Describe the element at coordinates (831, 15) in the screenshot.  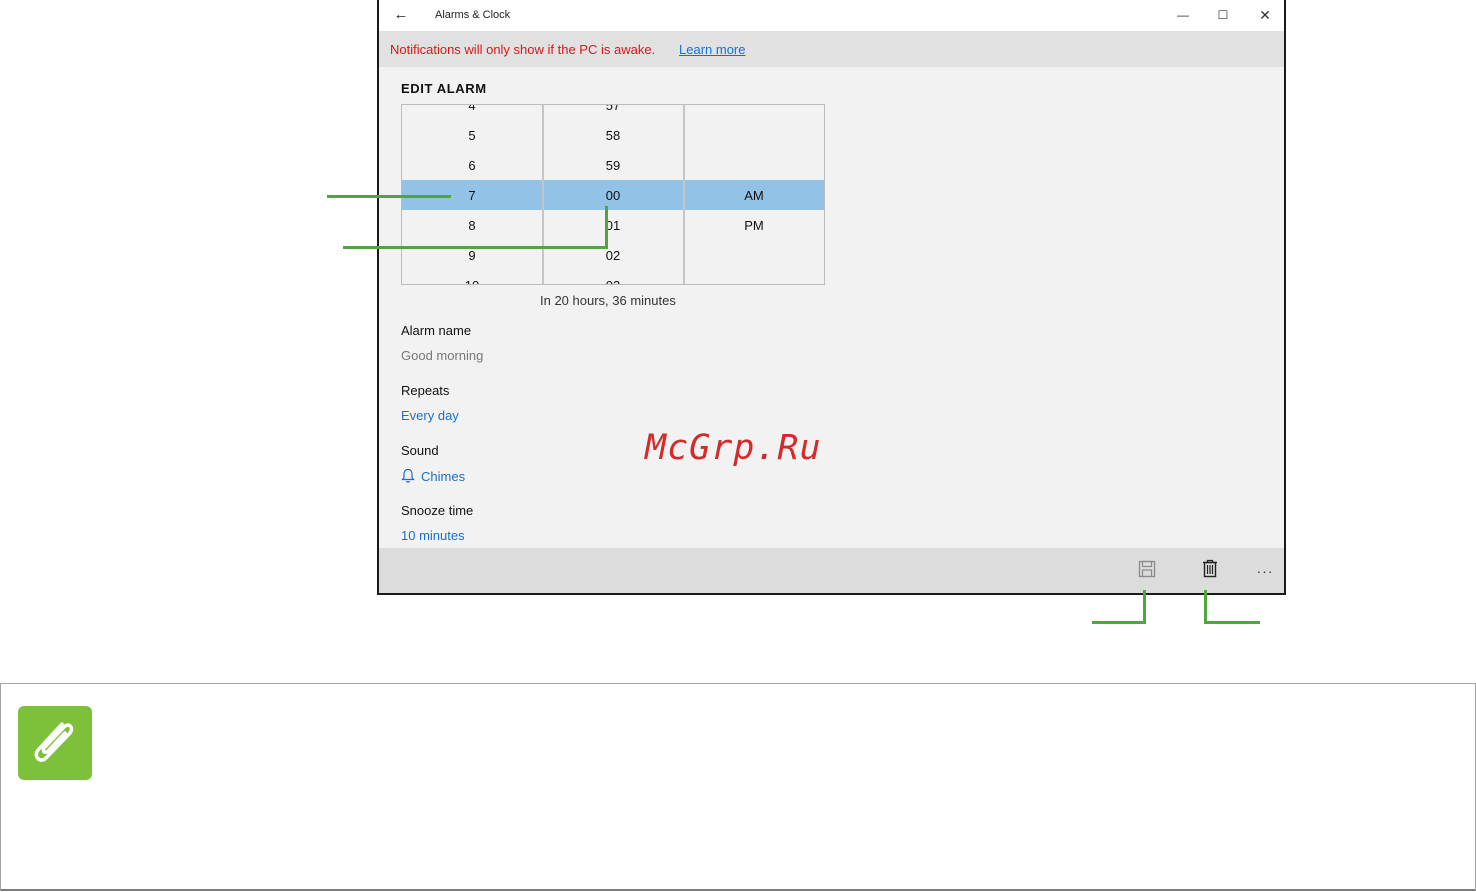
I see `title-bar: ← Alarms & Clock — ☐ ✕` at that location.